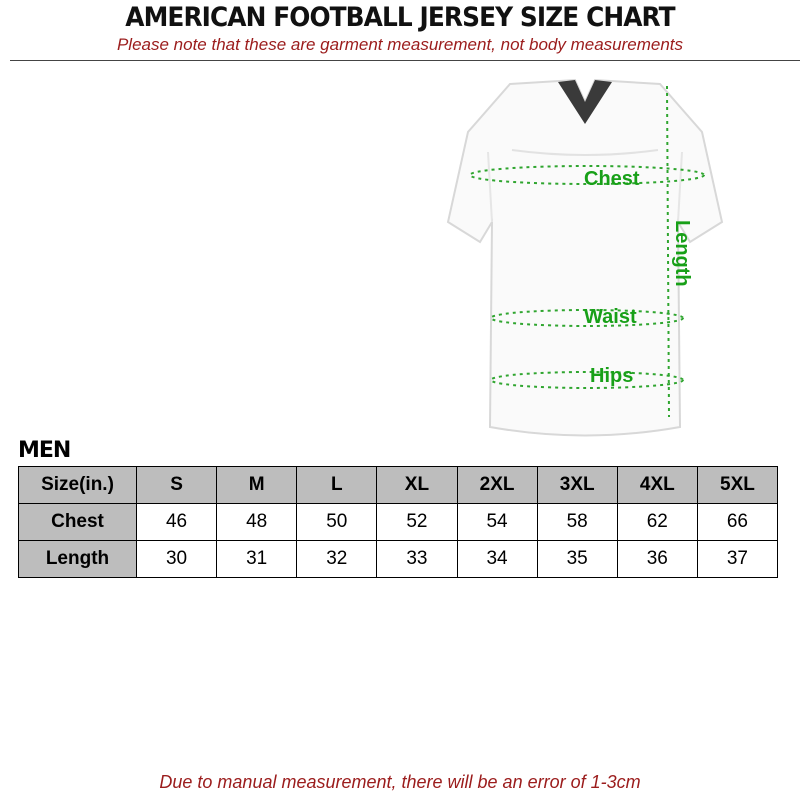 The image size is (800, 800). Describe the element at coordinates (417, 485) in the screenshot. I see `header-cell: XL` at that location.